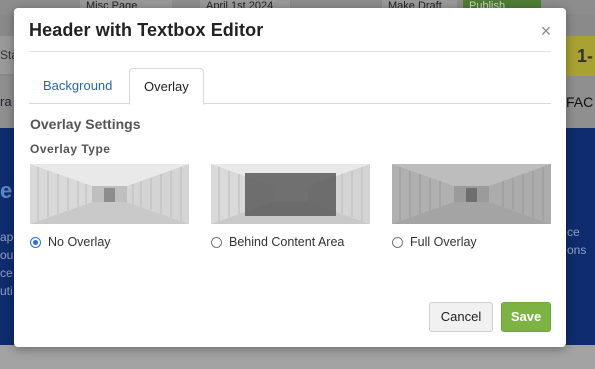 This screenshot has height=369, width=595. I want to click on tab-background: Background, so click(77, 86).